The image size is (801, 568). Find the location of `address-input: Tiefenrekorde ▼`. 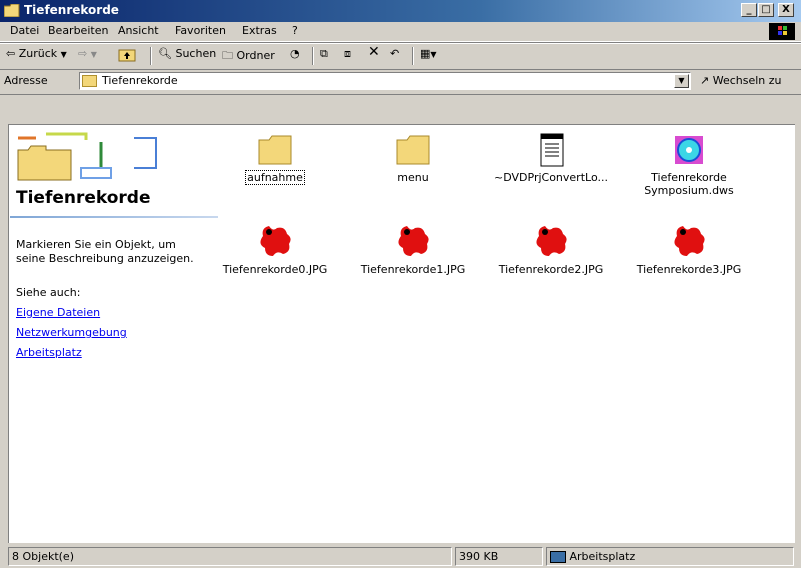

address-input: Tiefenrekorde ▼ is located at coordinates (385, 81).